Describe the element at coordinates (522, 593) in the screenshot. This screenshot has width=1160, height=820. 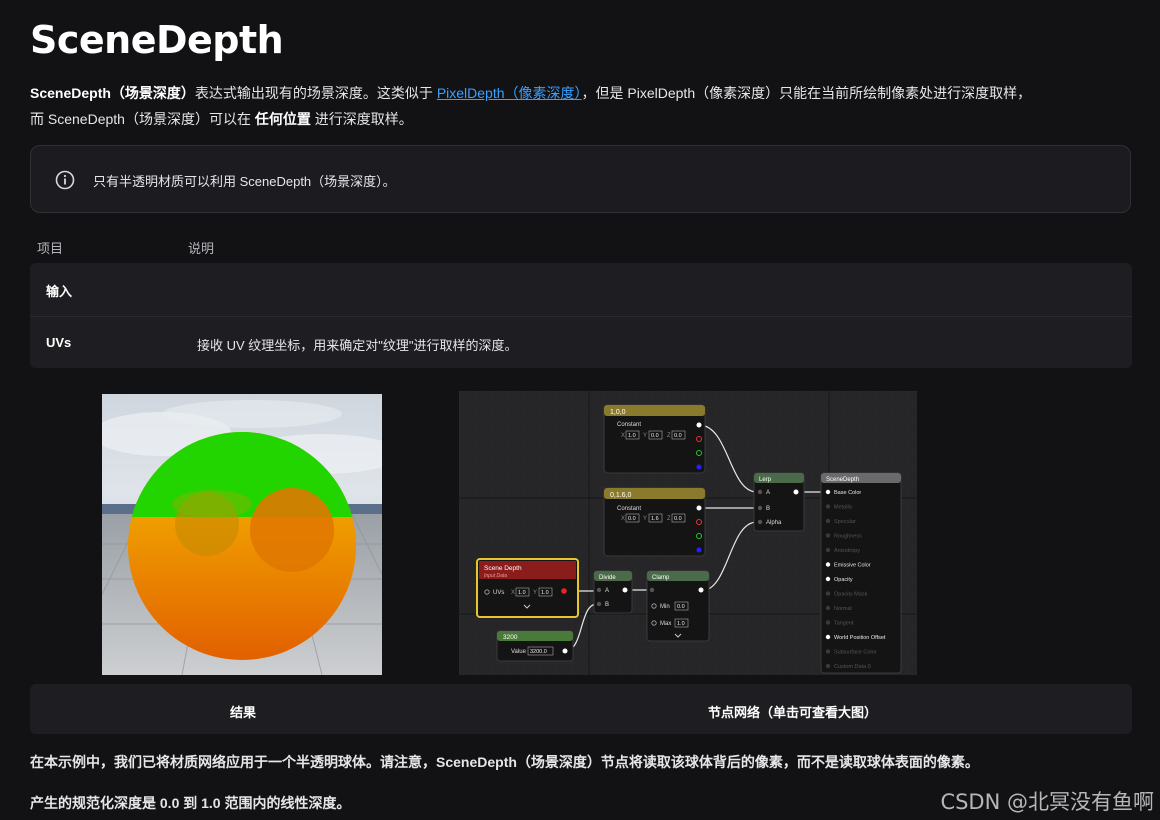
I see `scene-depth-x: 1.0` at that location.